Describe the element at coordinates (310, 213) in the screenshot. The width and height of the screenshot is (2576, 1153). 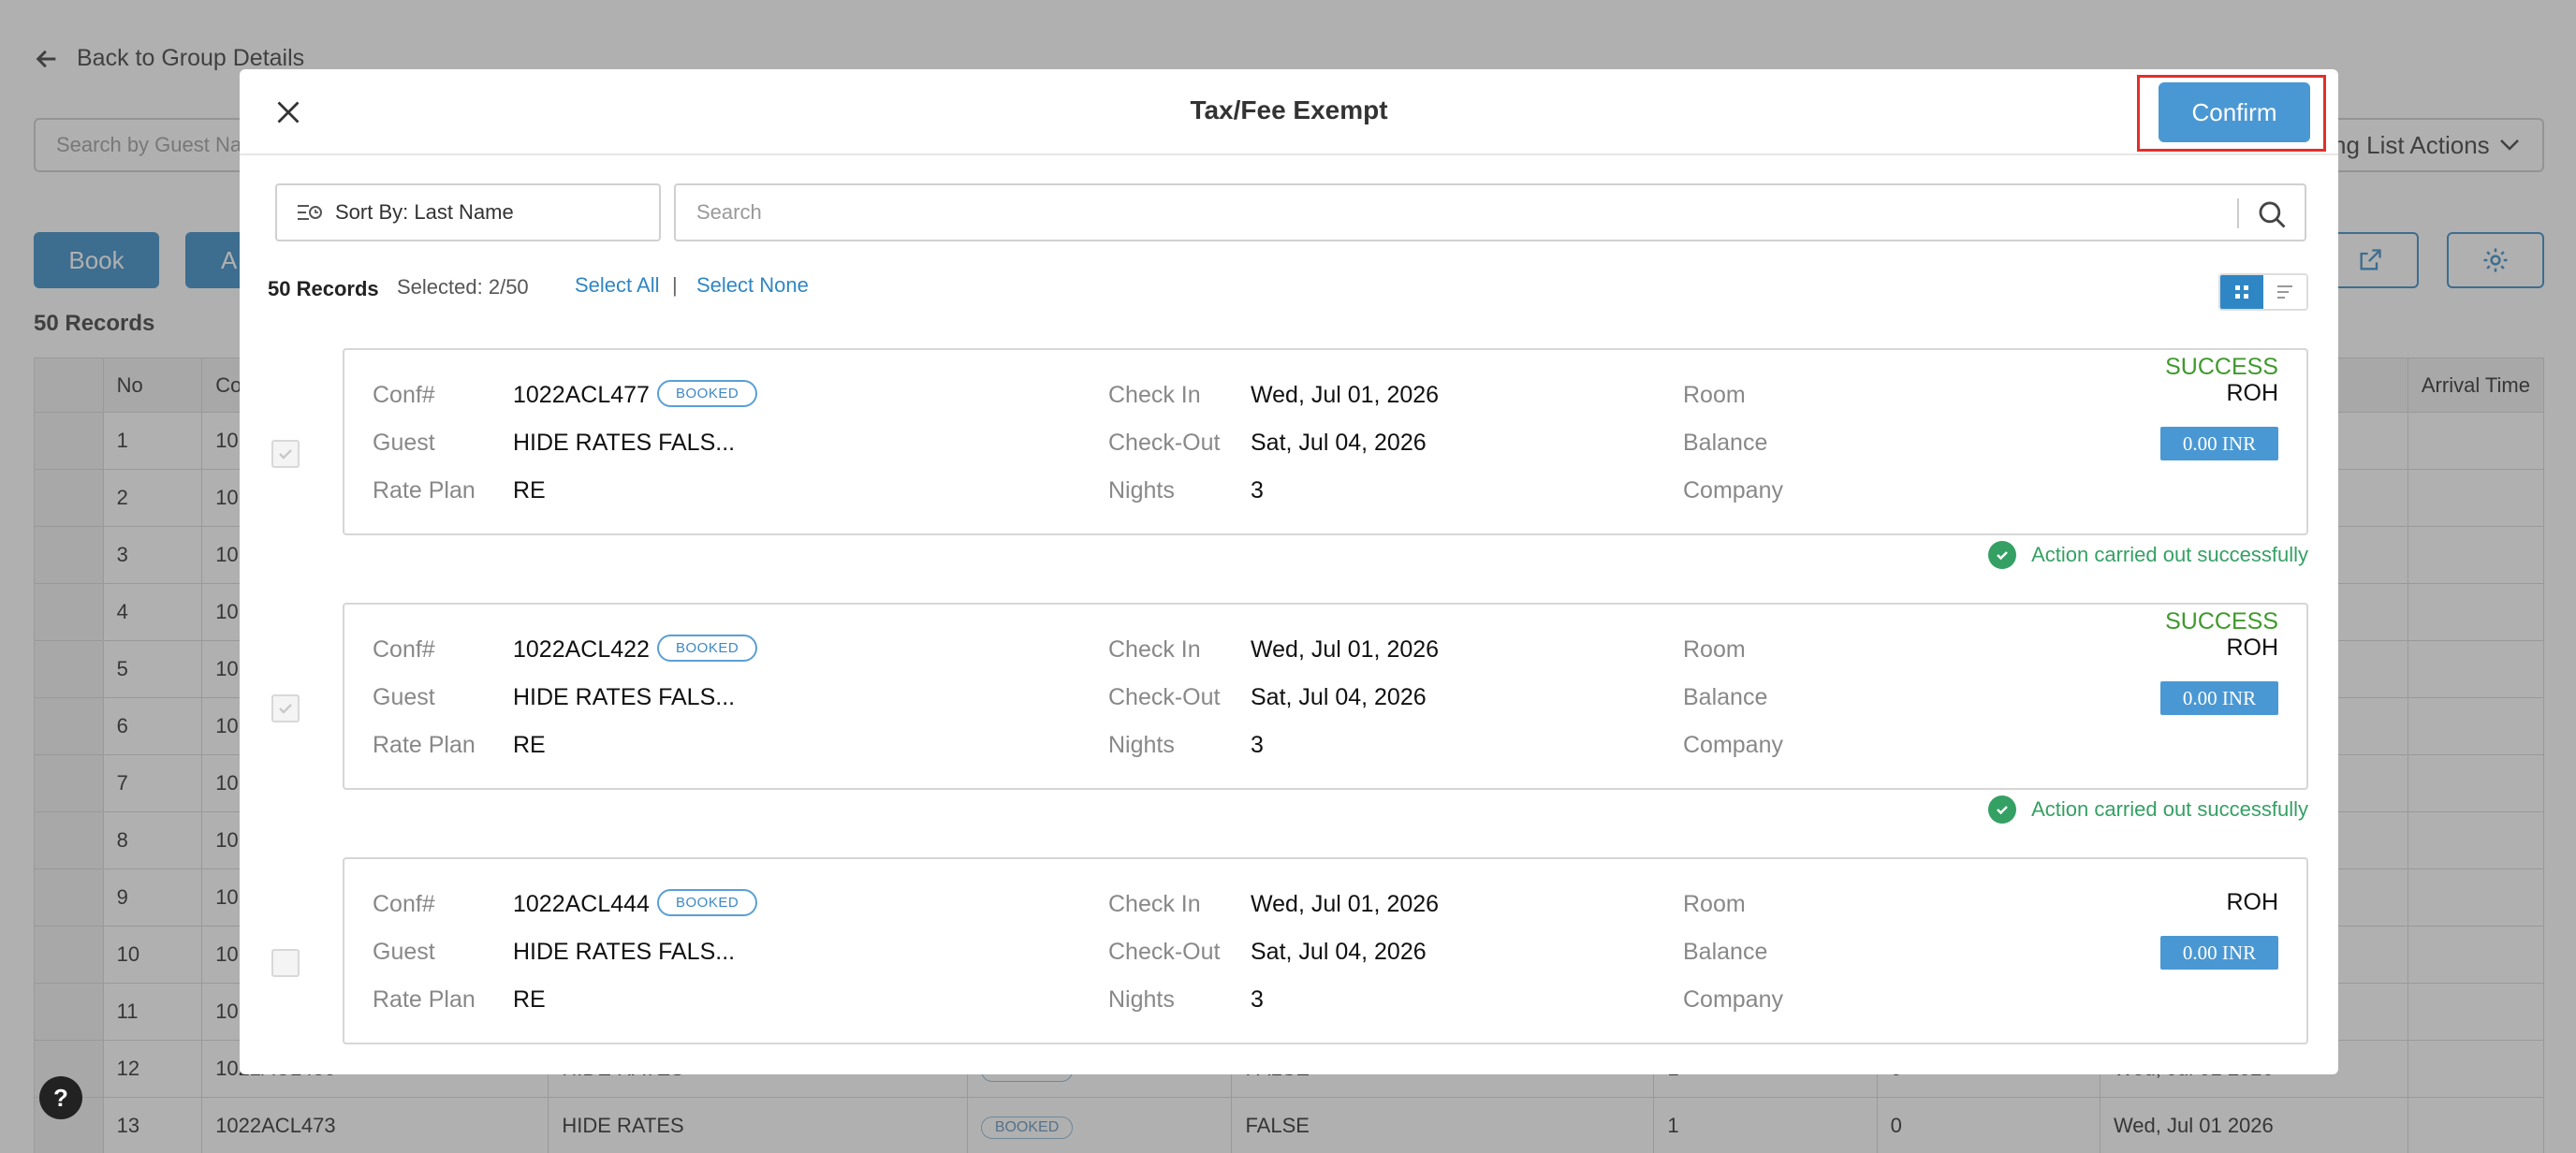
I see `sort-icon` at that location.